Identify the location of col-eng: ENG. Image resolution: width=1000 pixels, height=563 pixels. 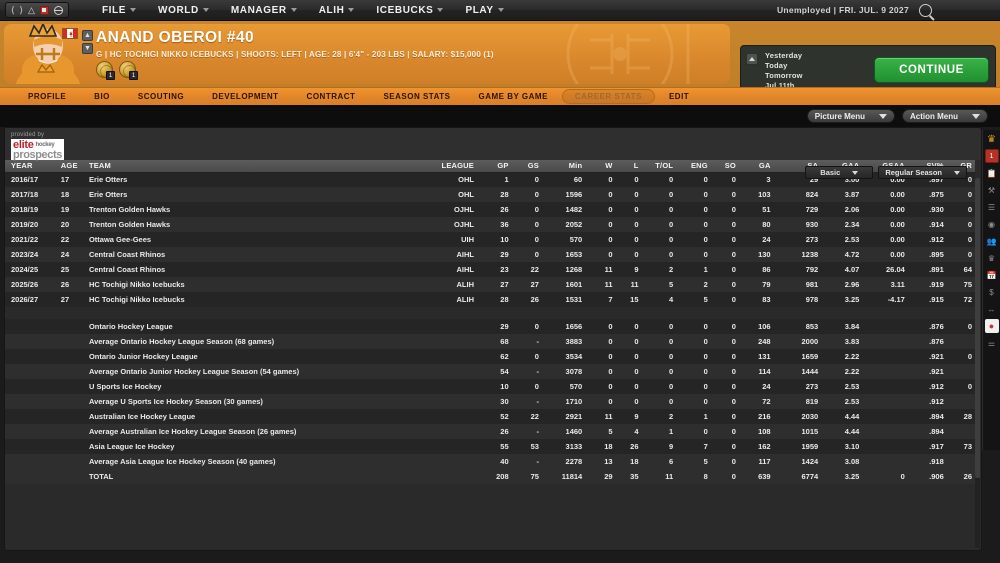
(693, 166).